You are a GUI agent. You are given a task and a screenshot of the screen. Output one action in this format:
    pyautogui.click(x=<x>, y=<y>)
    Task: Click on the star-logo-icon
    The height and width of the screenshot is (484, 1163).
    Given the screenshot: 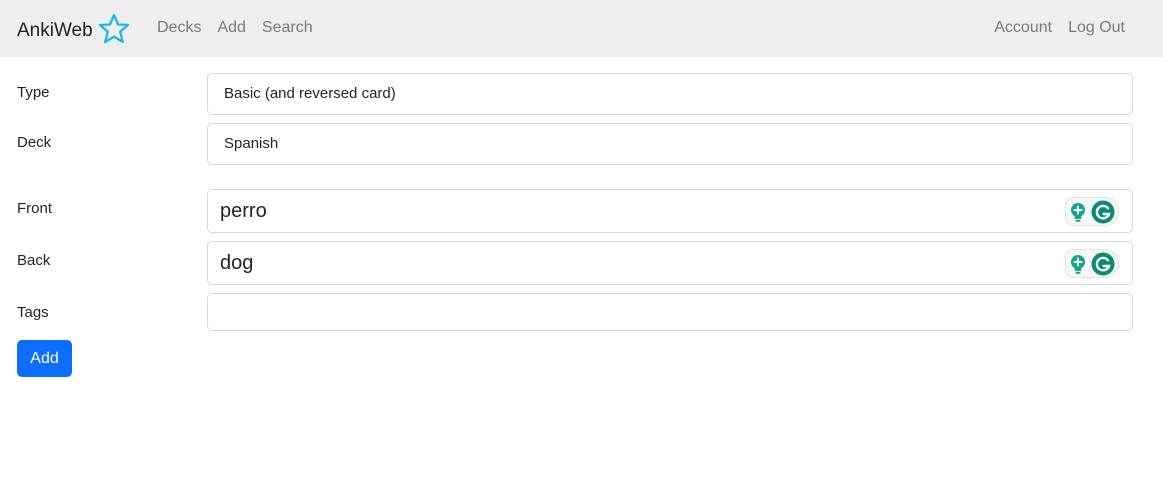 What is the action you would take?
    pyautogui.click(x=113, y=28)
    